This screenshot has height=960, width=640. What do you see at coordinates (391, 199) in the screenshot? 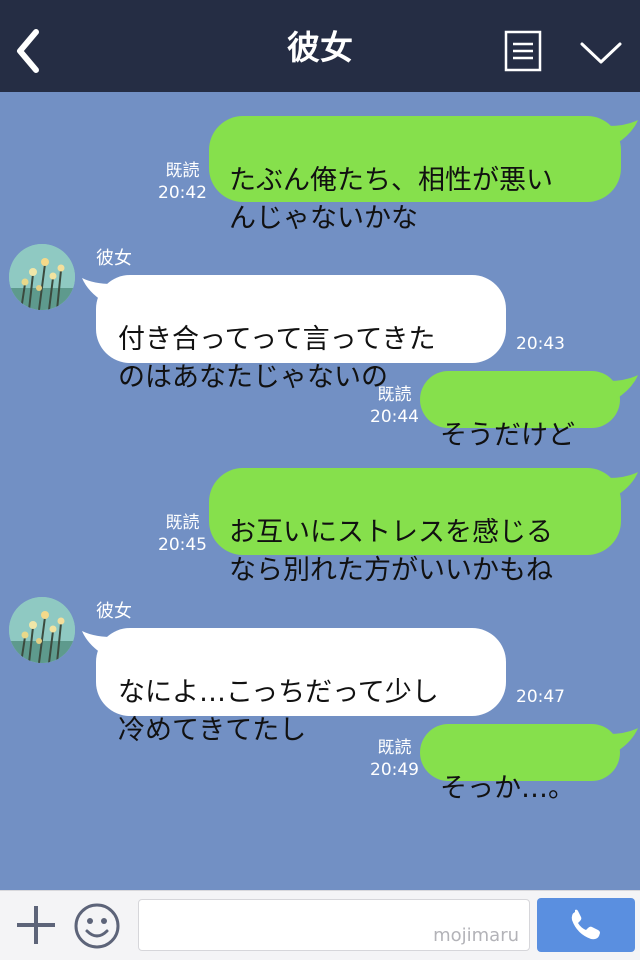
I see `message-text: たぶん俺たち、相性が悪い んじゃないかな` at bounding box center [391, 199].